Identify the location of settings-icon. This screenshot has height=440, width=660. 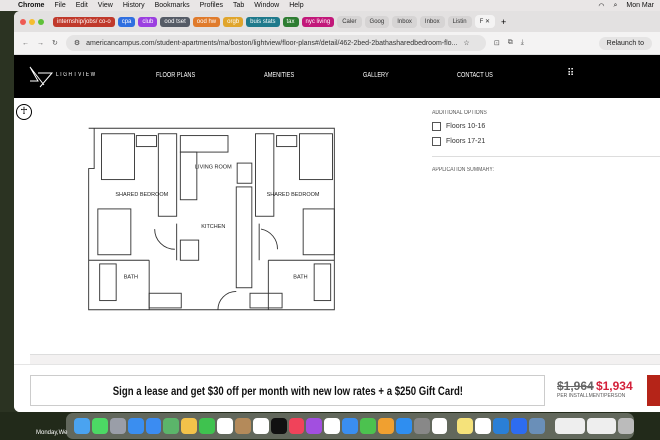
(421, 426).